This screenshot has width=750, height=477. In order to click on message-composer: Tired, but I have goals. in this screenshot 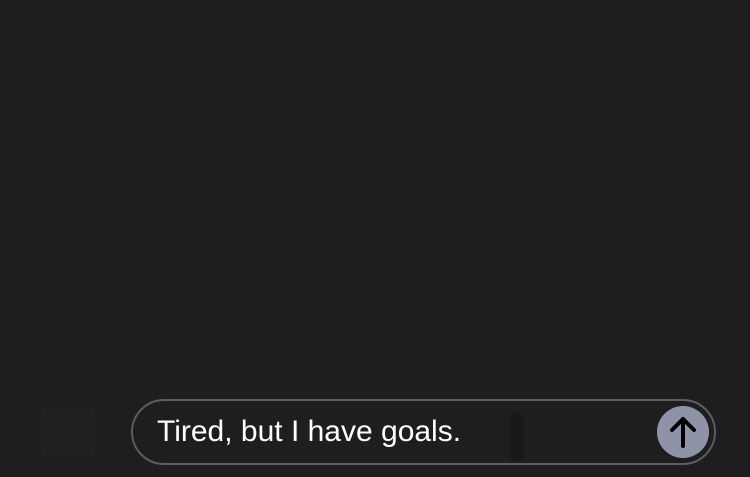, I will do `click(423, 432)`.